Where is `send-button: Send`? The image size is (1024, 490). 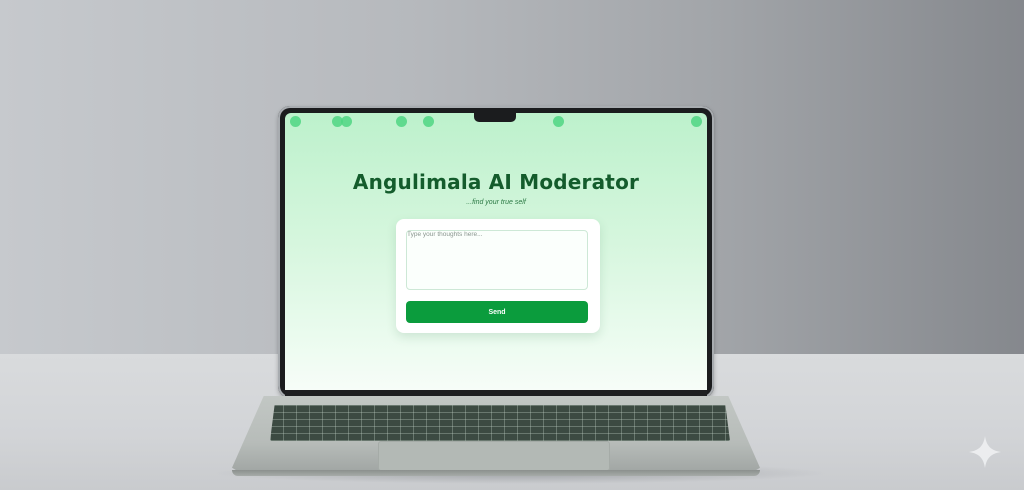 send-button: Send is located at coordinates (497, 312).